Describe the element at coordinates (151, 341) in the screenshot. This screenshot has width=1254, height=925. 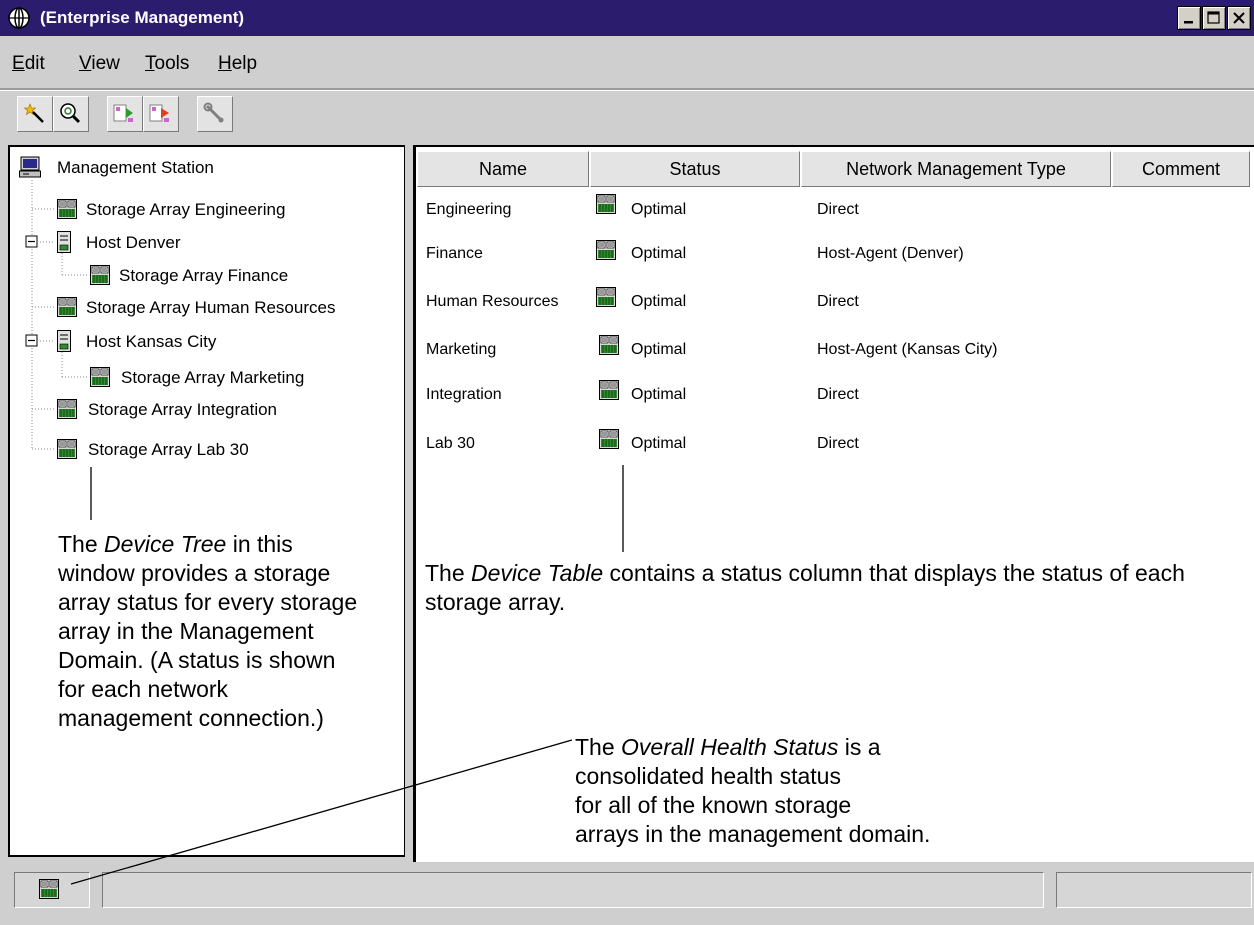
I see `tree-item-label: Host Kansas City` at that location.